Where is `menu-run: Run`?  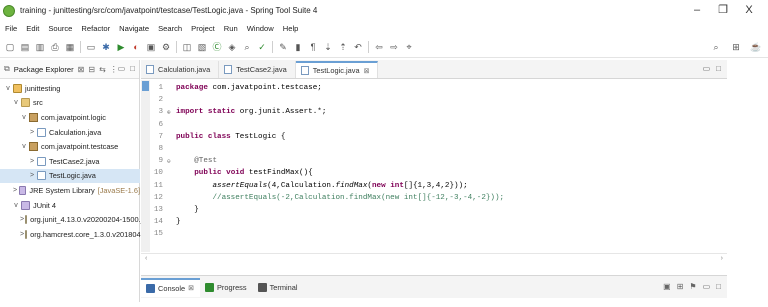
menu-run: Run is located at coordinates (231, 28).